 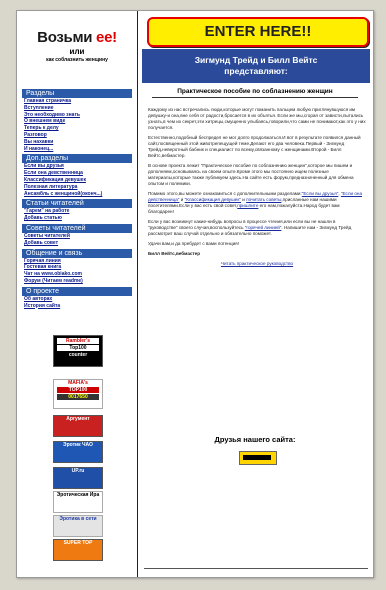 What do you see at coordinates (256, 60) in the screenshot?
I see `presenters-line1: Зигмунд Трейд и Билл Вейтс` at bounding box center [256, 60].